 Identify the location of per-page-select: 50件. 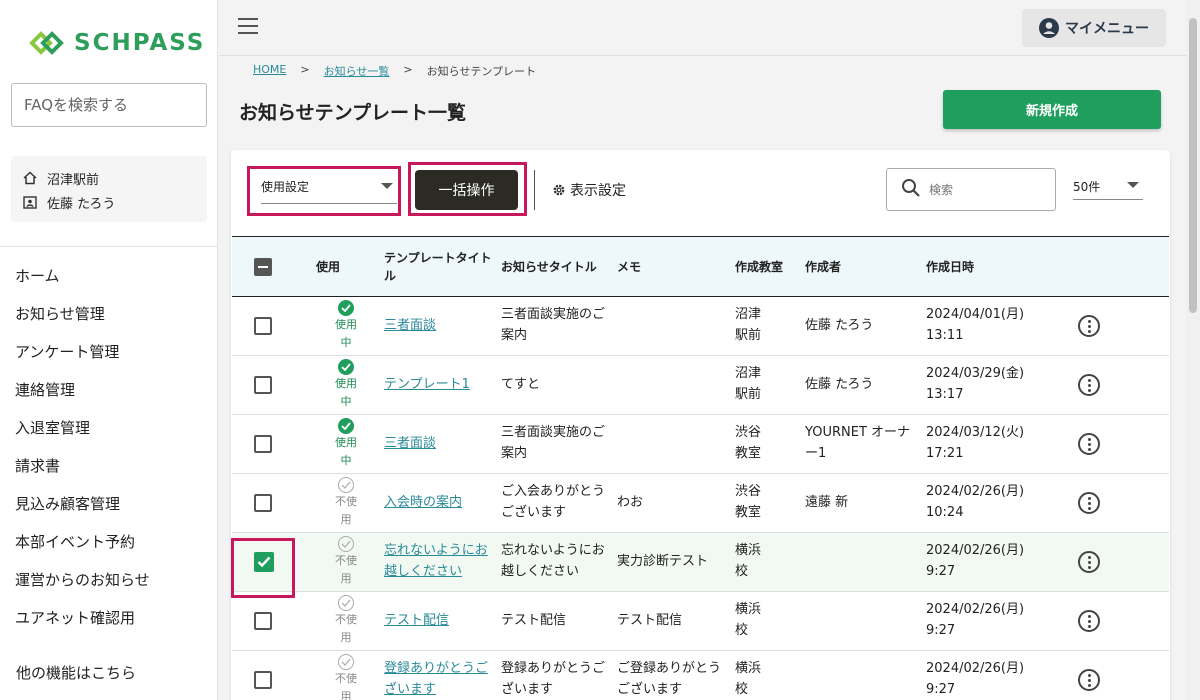
(1108, 186).